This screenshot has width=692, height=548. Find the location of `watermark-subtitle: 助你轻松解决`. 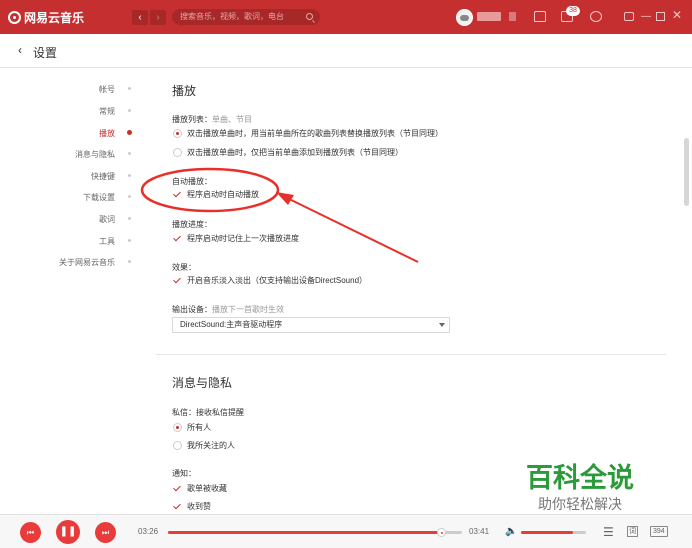

watermark-subtitle: 助你轻松解决 is located at coordinates (580, 504).